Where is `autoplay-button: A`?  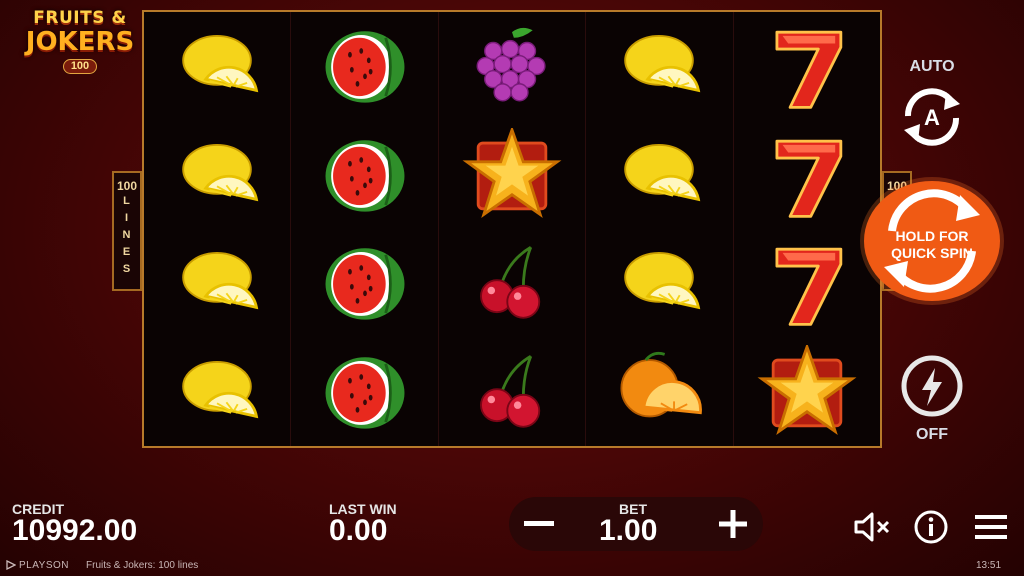 autoplay-button: A is located at coordinates (932, 117).